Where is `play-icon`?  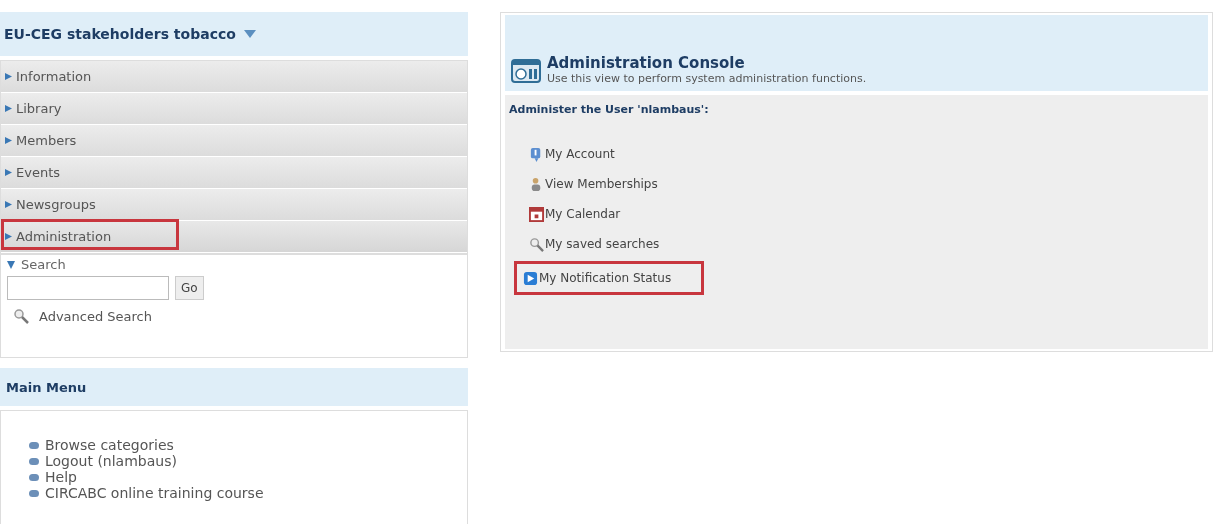
play-icon is located at coordinates (530, 278).